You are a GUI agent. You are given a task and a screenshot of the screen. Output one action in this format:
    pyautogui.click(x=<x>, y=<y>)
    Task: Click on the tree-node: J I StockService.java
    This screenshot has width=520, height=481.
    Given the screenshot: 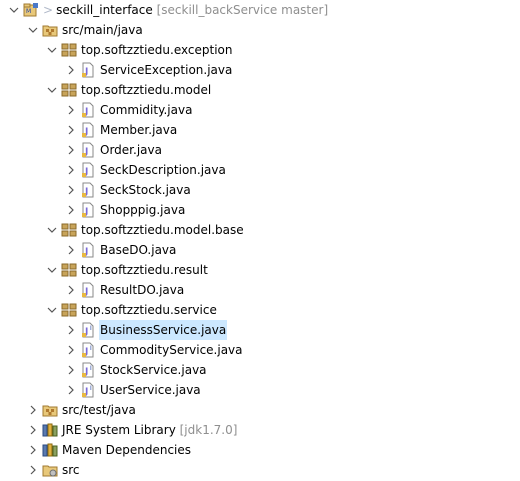 What is the action you would take?
    pyautogui.click(x=260, y=370)
    